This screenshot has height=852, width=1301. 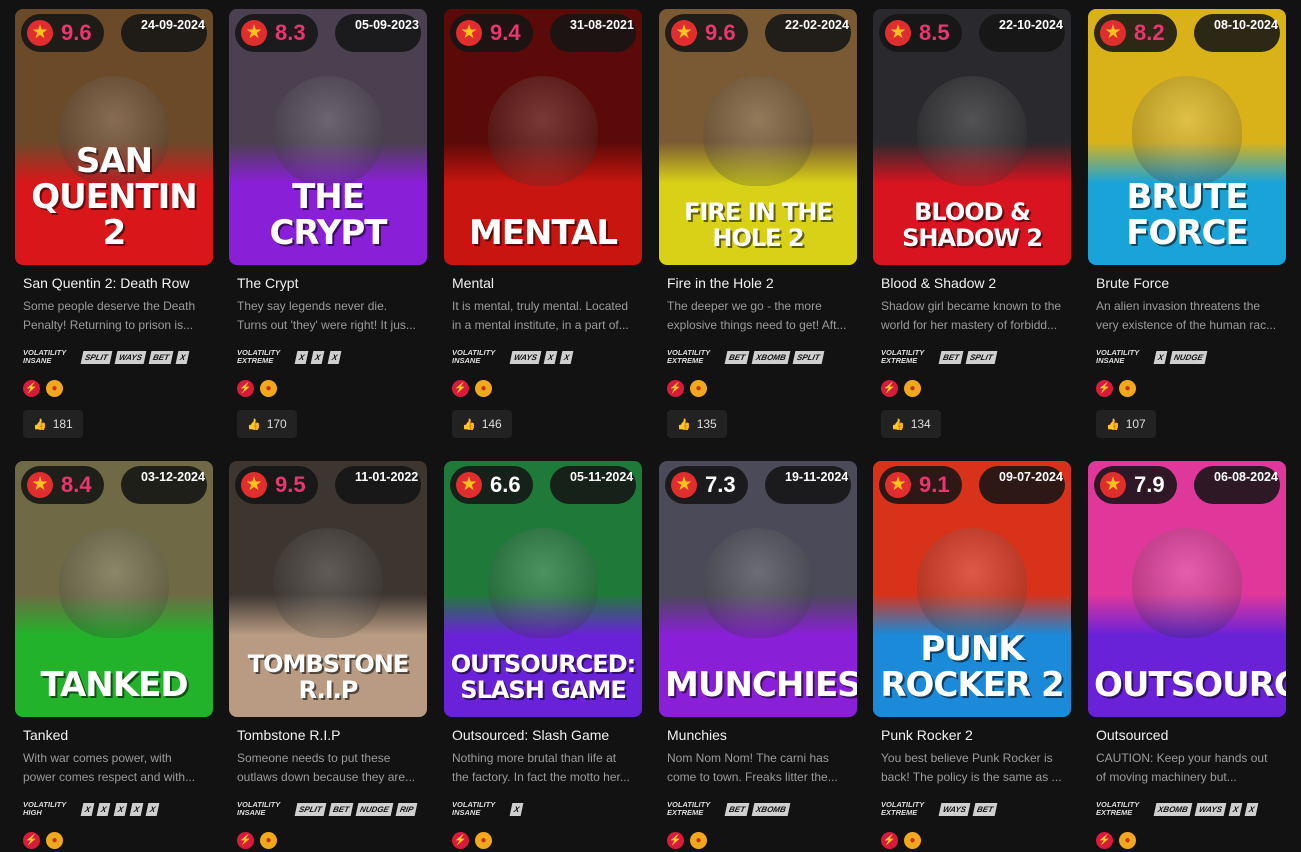 I want to click on like-button: 👍 170, so click(x=267, y=424).